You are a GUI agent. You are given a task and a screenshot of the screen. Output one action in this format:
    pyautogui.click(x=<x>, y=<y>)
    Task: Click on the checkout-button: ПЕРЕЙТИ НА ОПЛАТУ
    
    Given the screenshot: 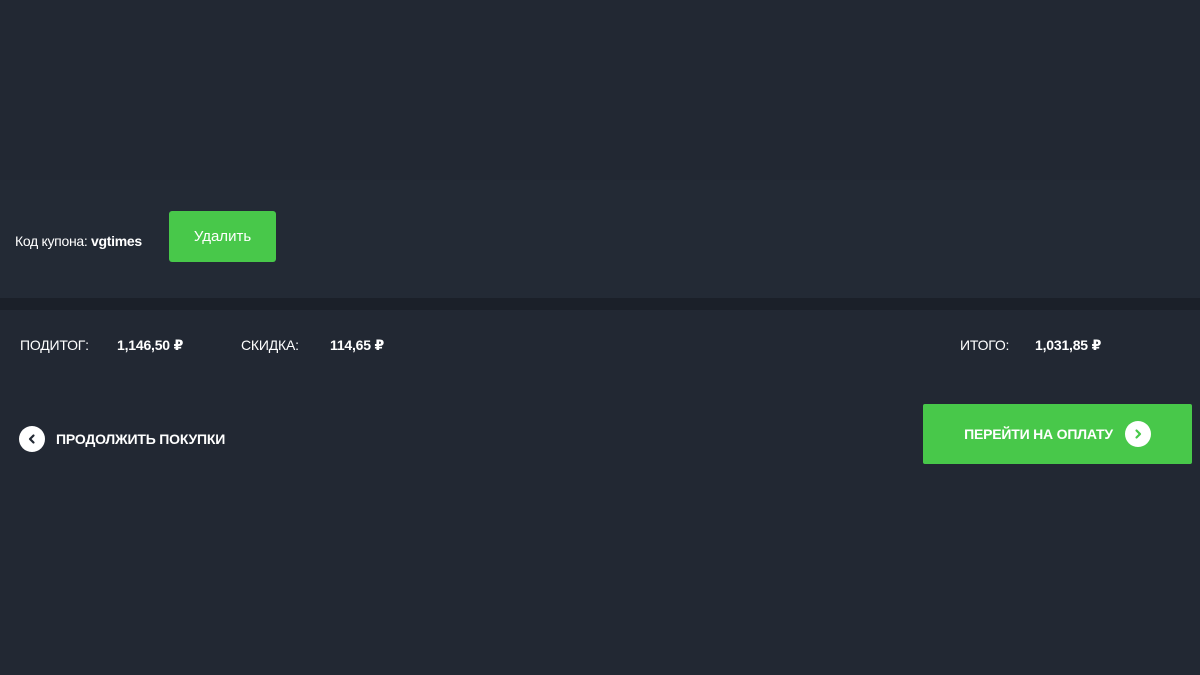 What is the action you would take?
    pyautogui.click(x=1057, y=434)
    